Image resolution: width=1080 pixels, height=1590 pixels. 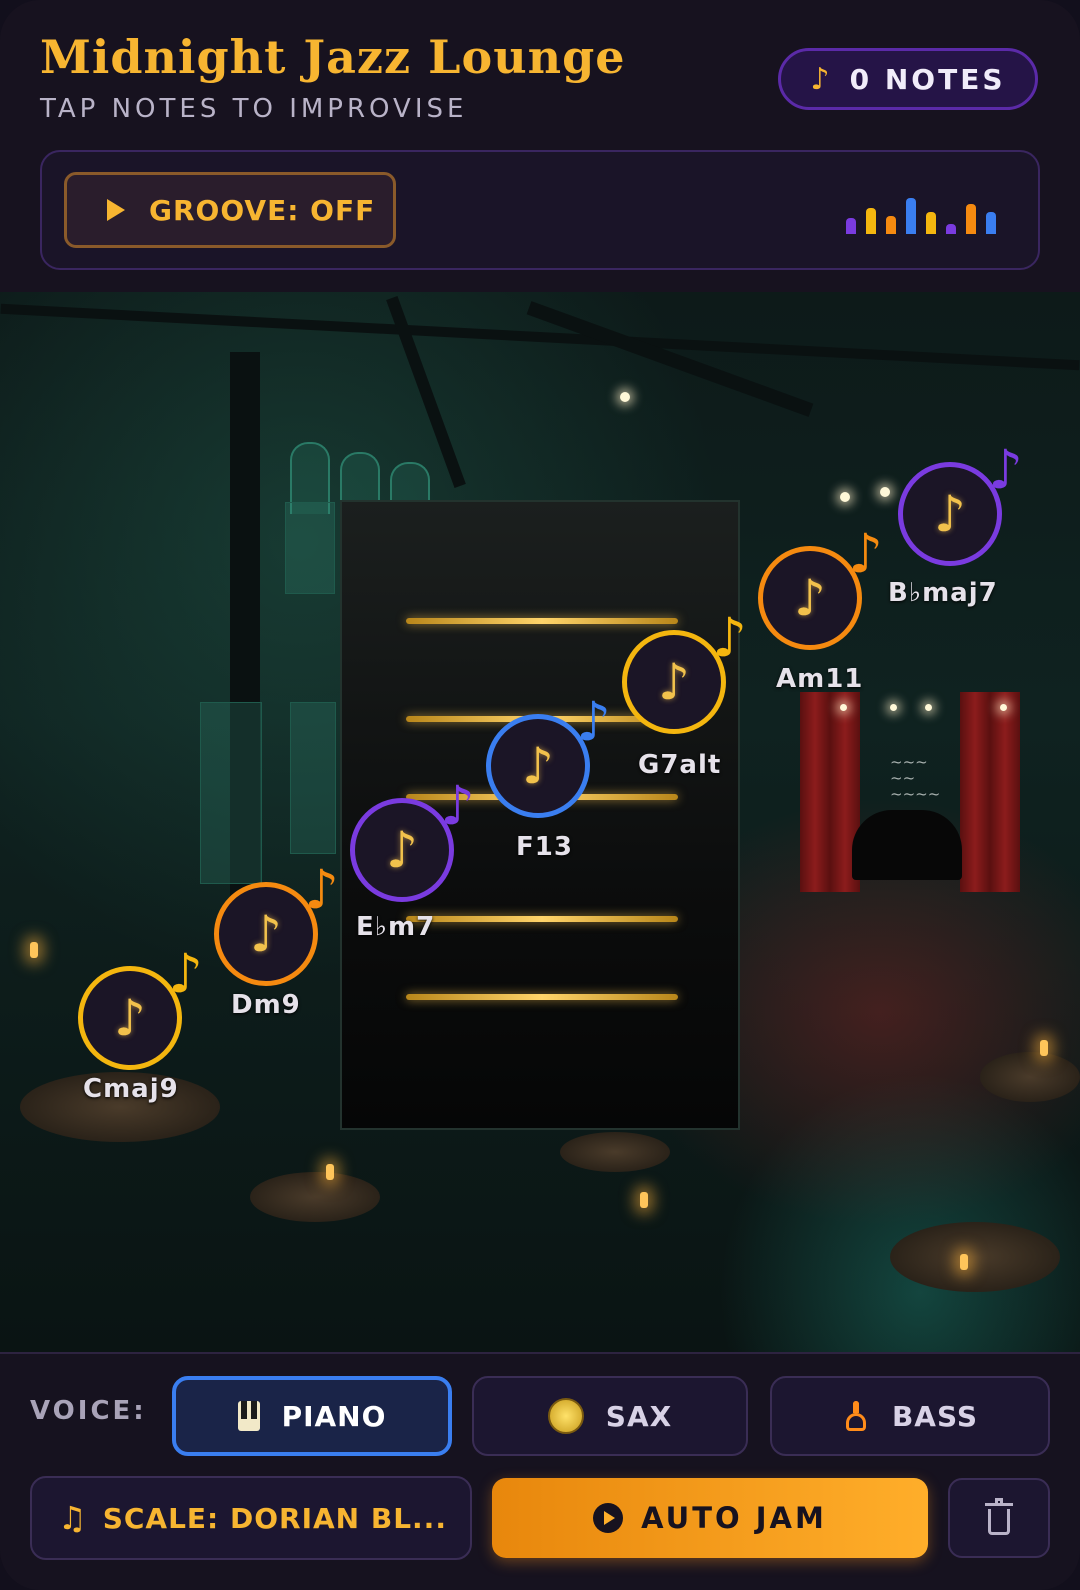 I want to click on app-subtitle: TAP NOTES TO IMPROVISE, so click(x=254, y=109).